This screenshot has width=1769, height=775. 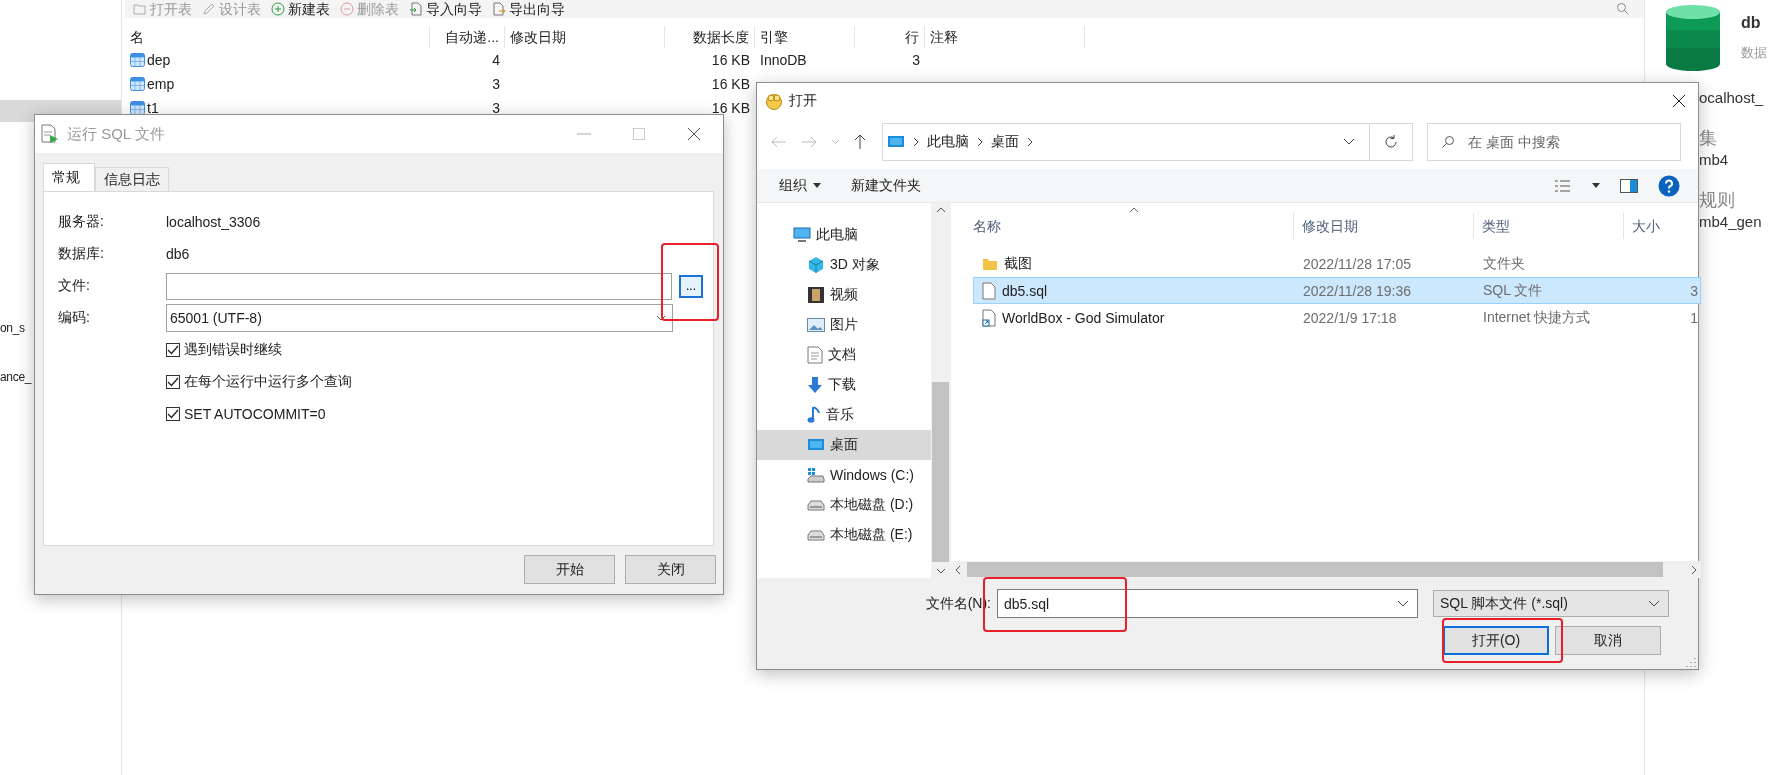 What do you see at coordinates (958, 569) in the screenshot?
I see `scroll-left-icon` at bounding box center [958, 569].